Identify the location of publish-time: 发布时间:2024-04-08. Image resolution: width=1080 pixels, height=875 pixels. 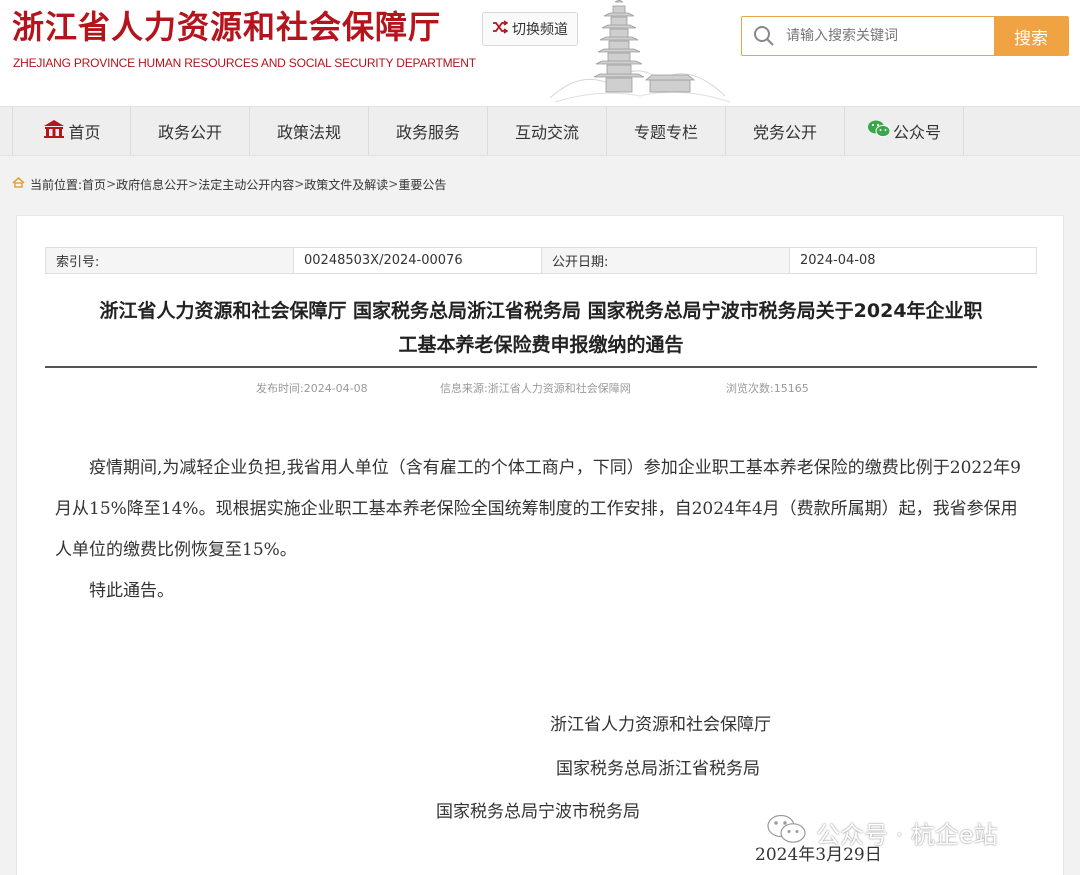
(312, 388).